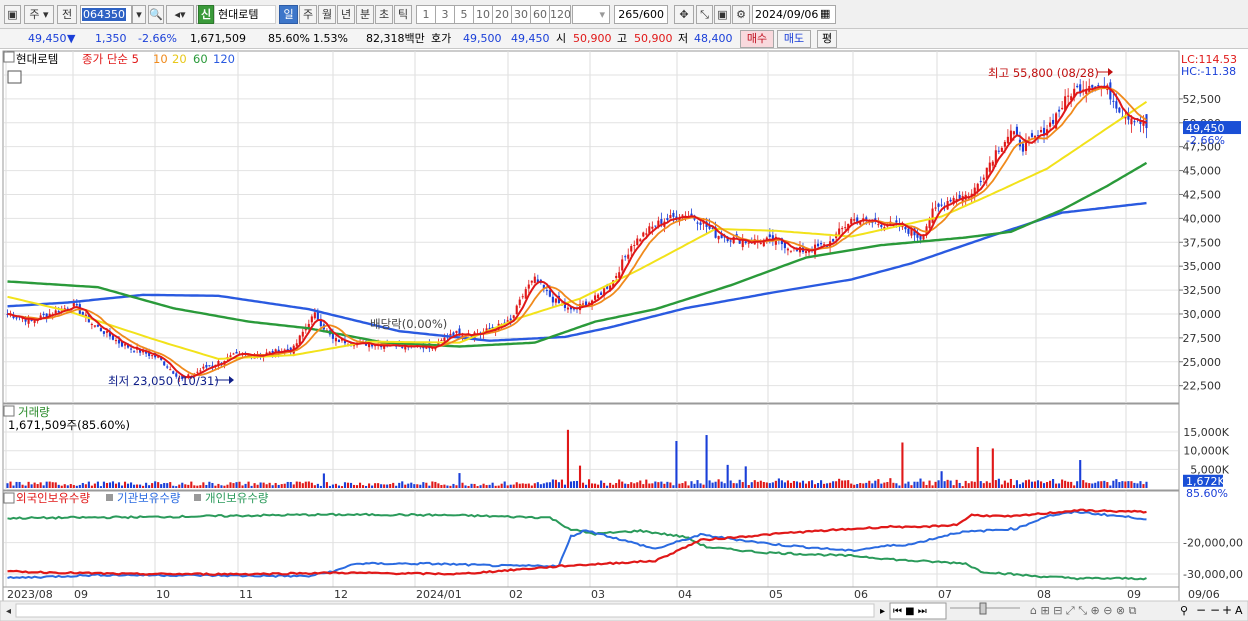 The width and height of the screenshot is (1248, 621). Describe the element at coordinates (9, 498) in the screenshot. I see `holdings-handle-icon` at that location.